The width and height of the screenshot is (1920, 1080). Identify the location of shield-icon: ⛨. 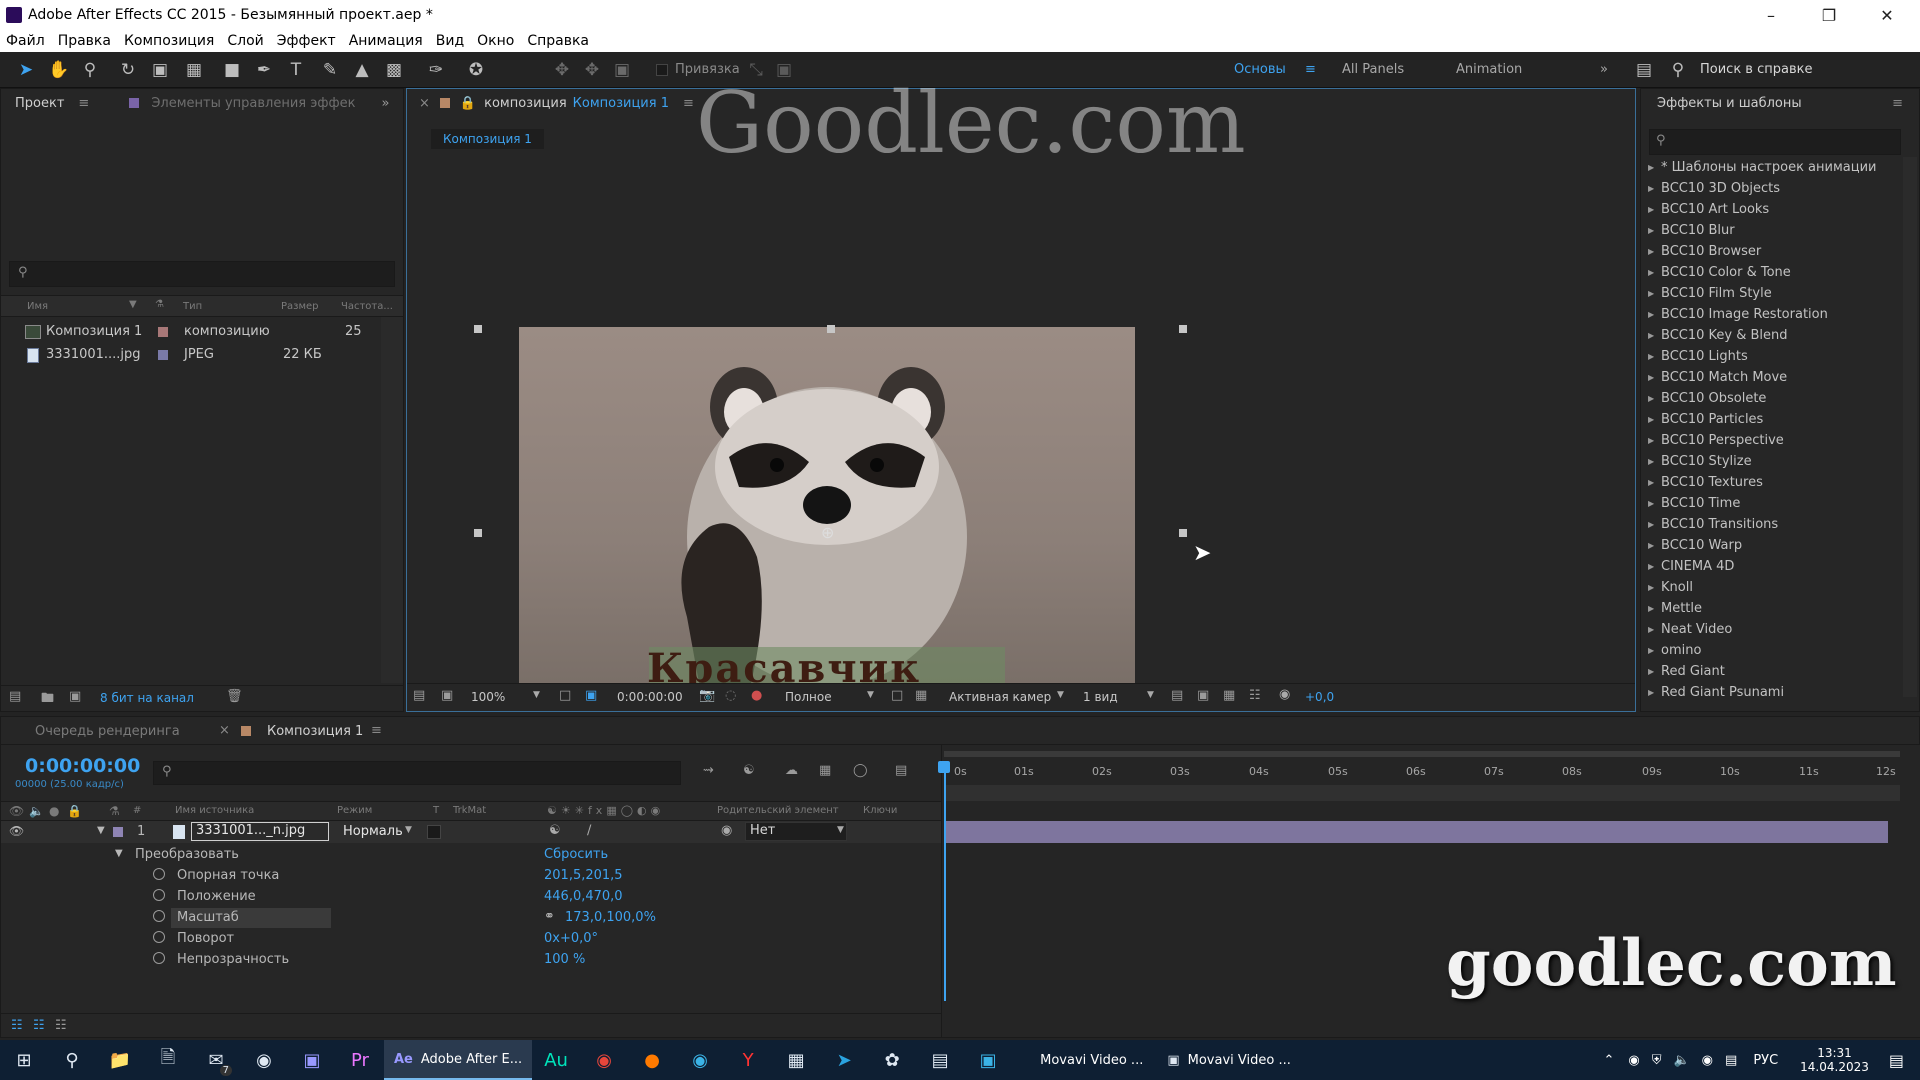
(1657, 1060).